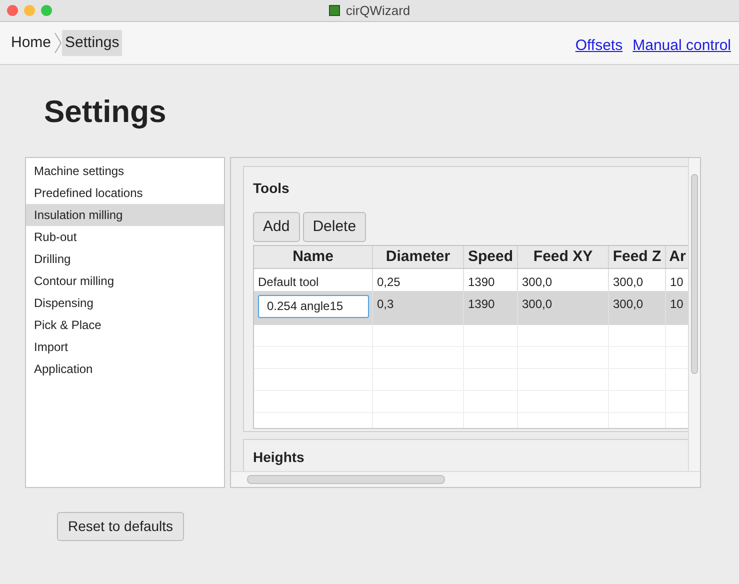  I want to click on maximize-icon, so click(46, 10).